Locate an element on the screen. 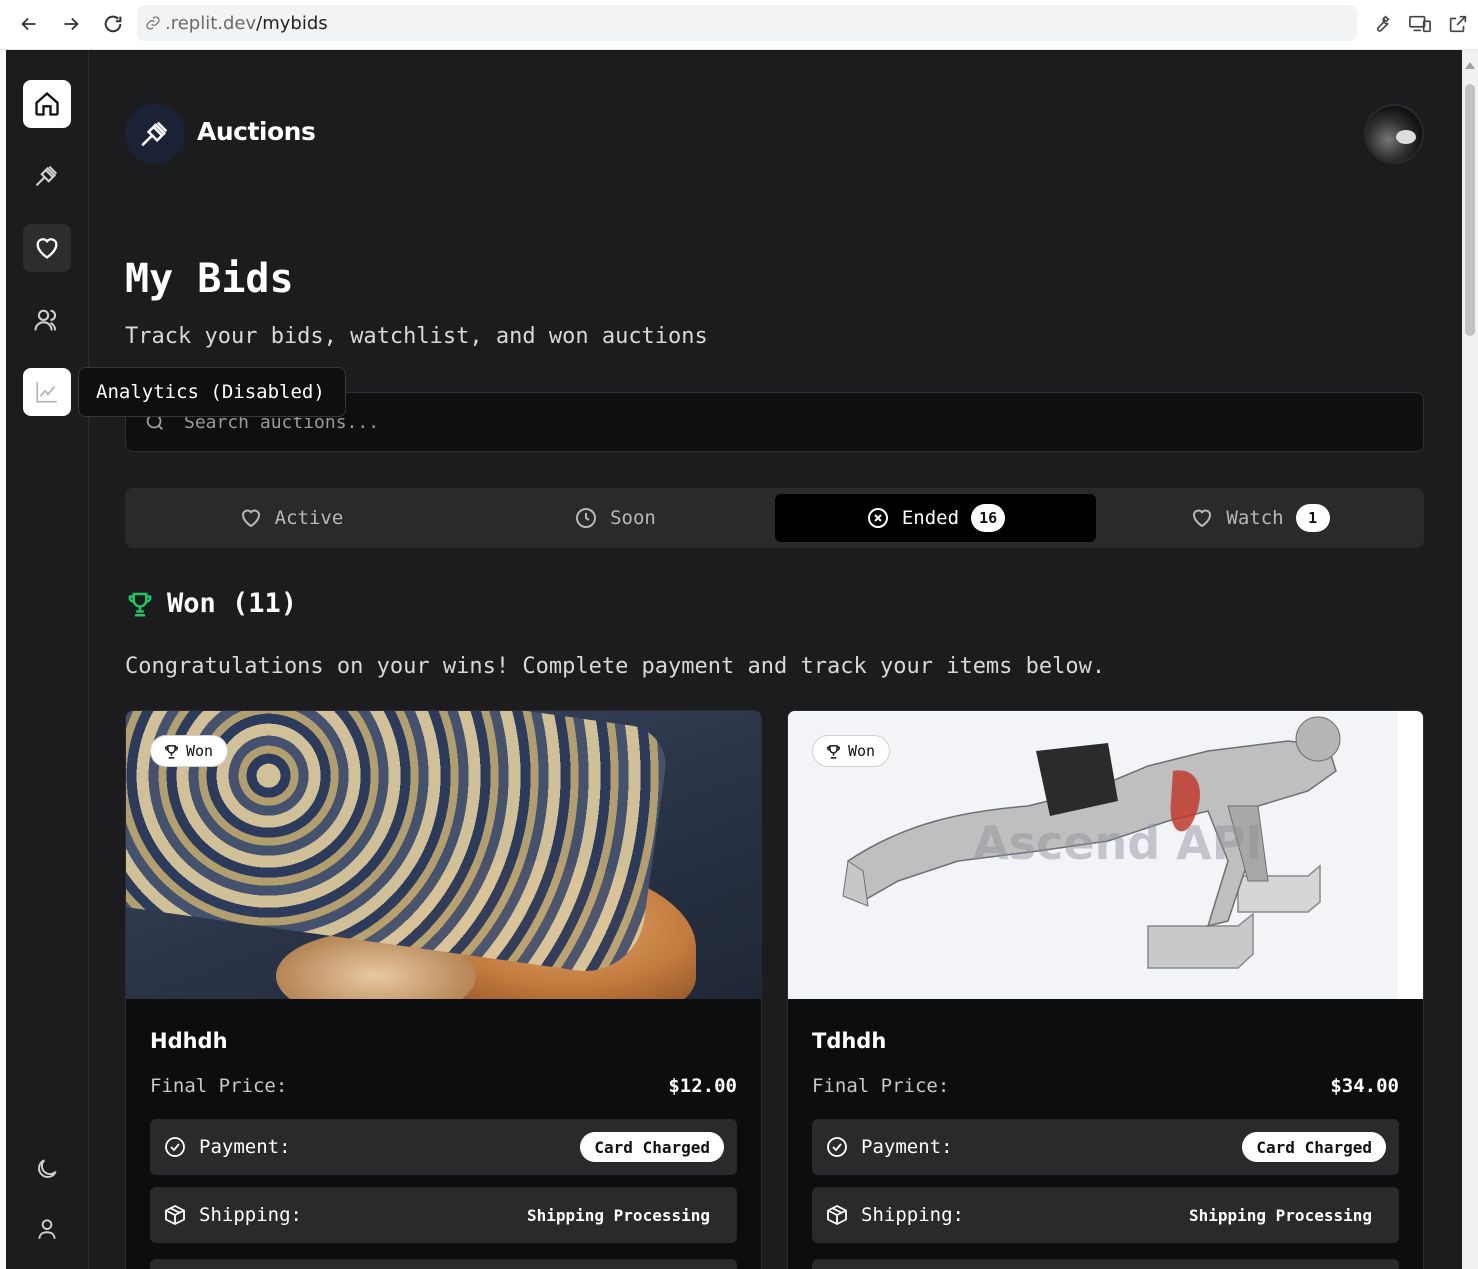  tab-active: Active is located at coordinates (291, 518).